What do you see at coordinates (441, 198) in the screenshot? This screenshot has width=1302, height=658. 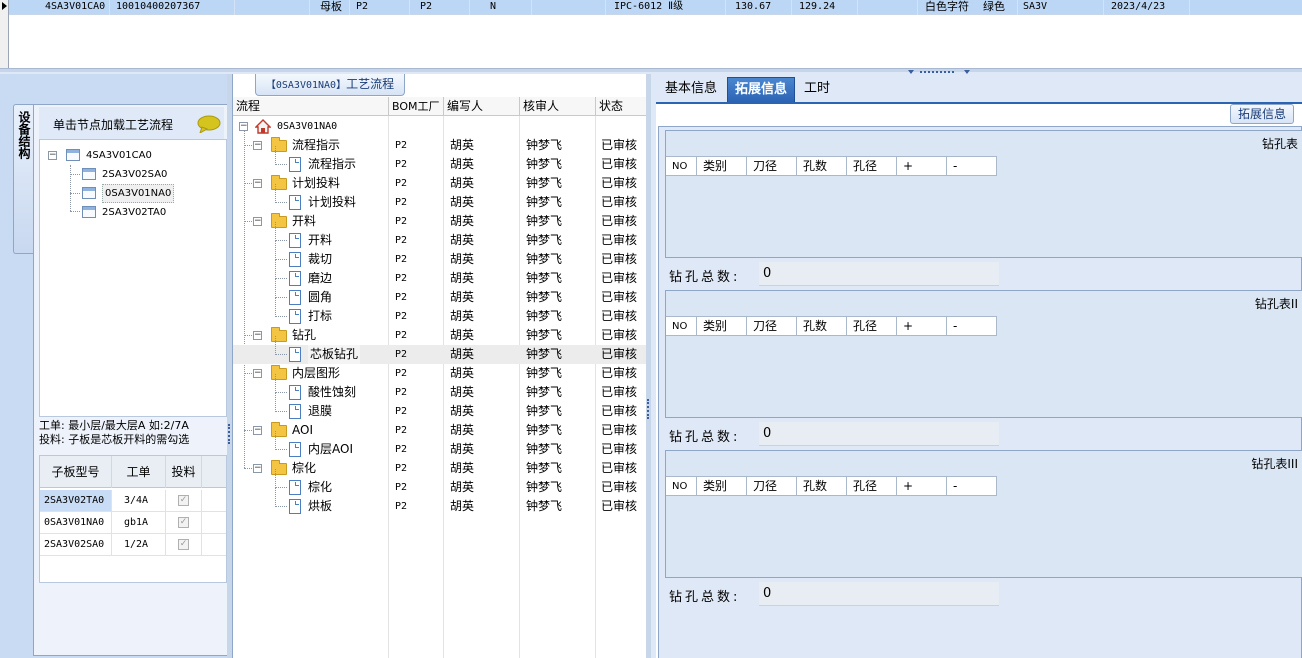 I see `process-step-row: 计划投料 P2 胡英 钟梦飞 已审核` at bounding box center [441, 198].